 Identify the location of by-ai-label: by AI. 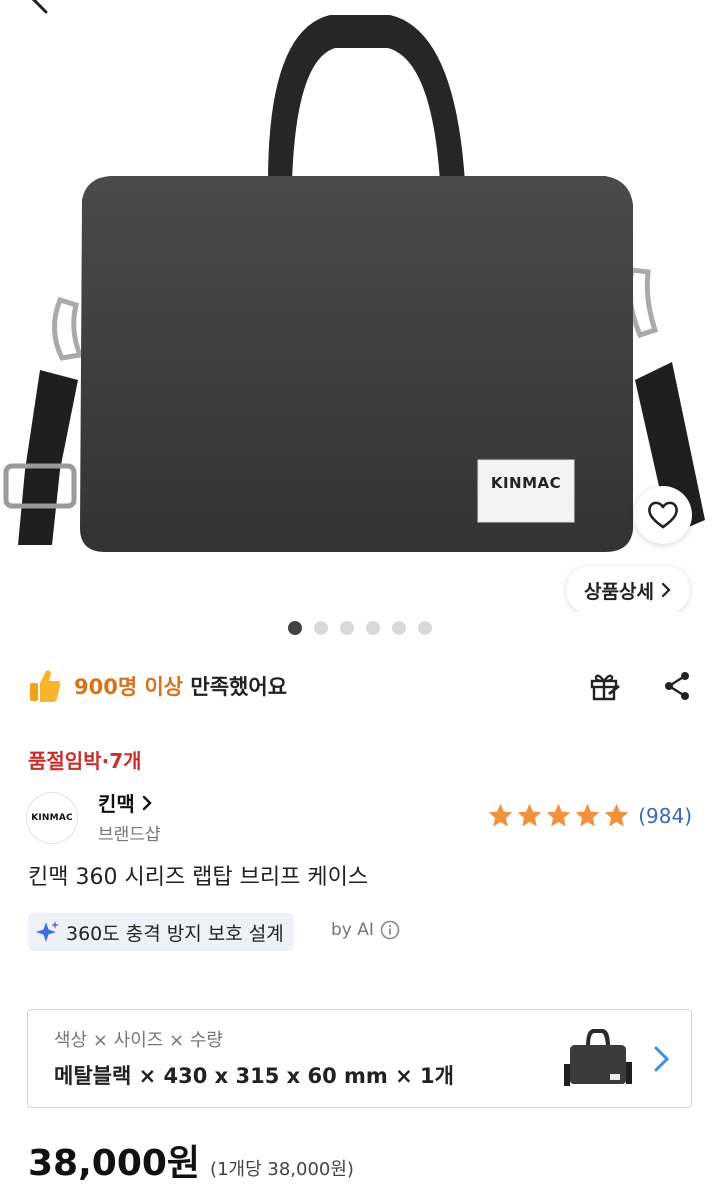
(365, 930).